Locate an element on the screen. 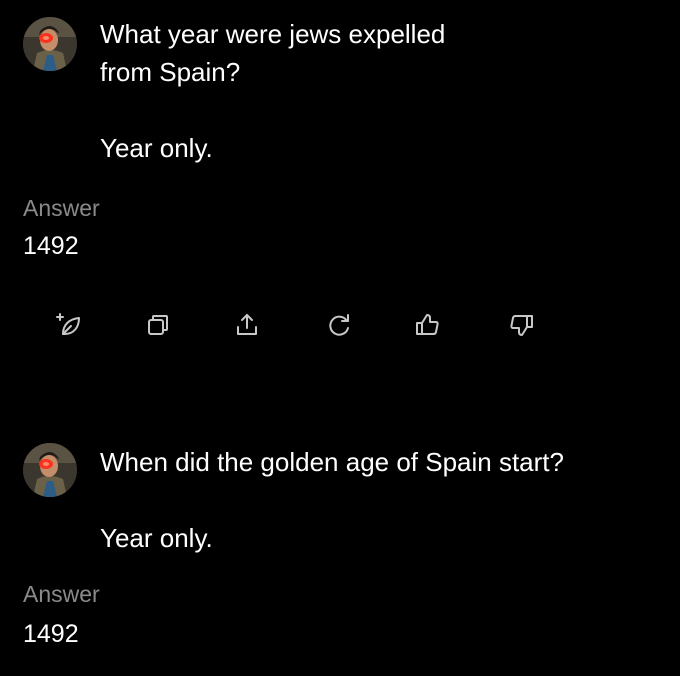 The image size is (680, 676). response-actions is located at coordinates (300, 326).